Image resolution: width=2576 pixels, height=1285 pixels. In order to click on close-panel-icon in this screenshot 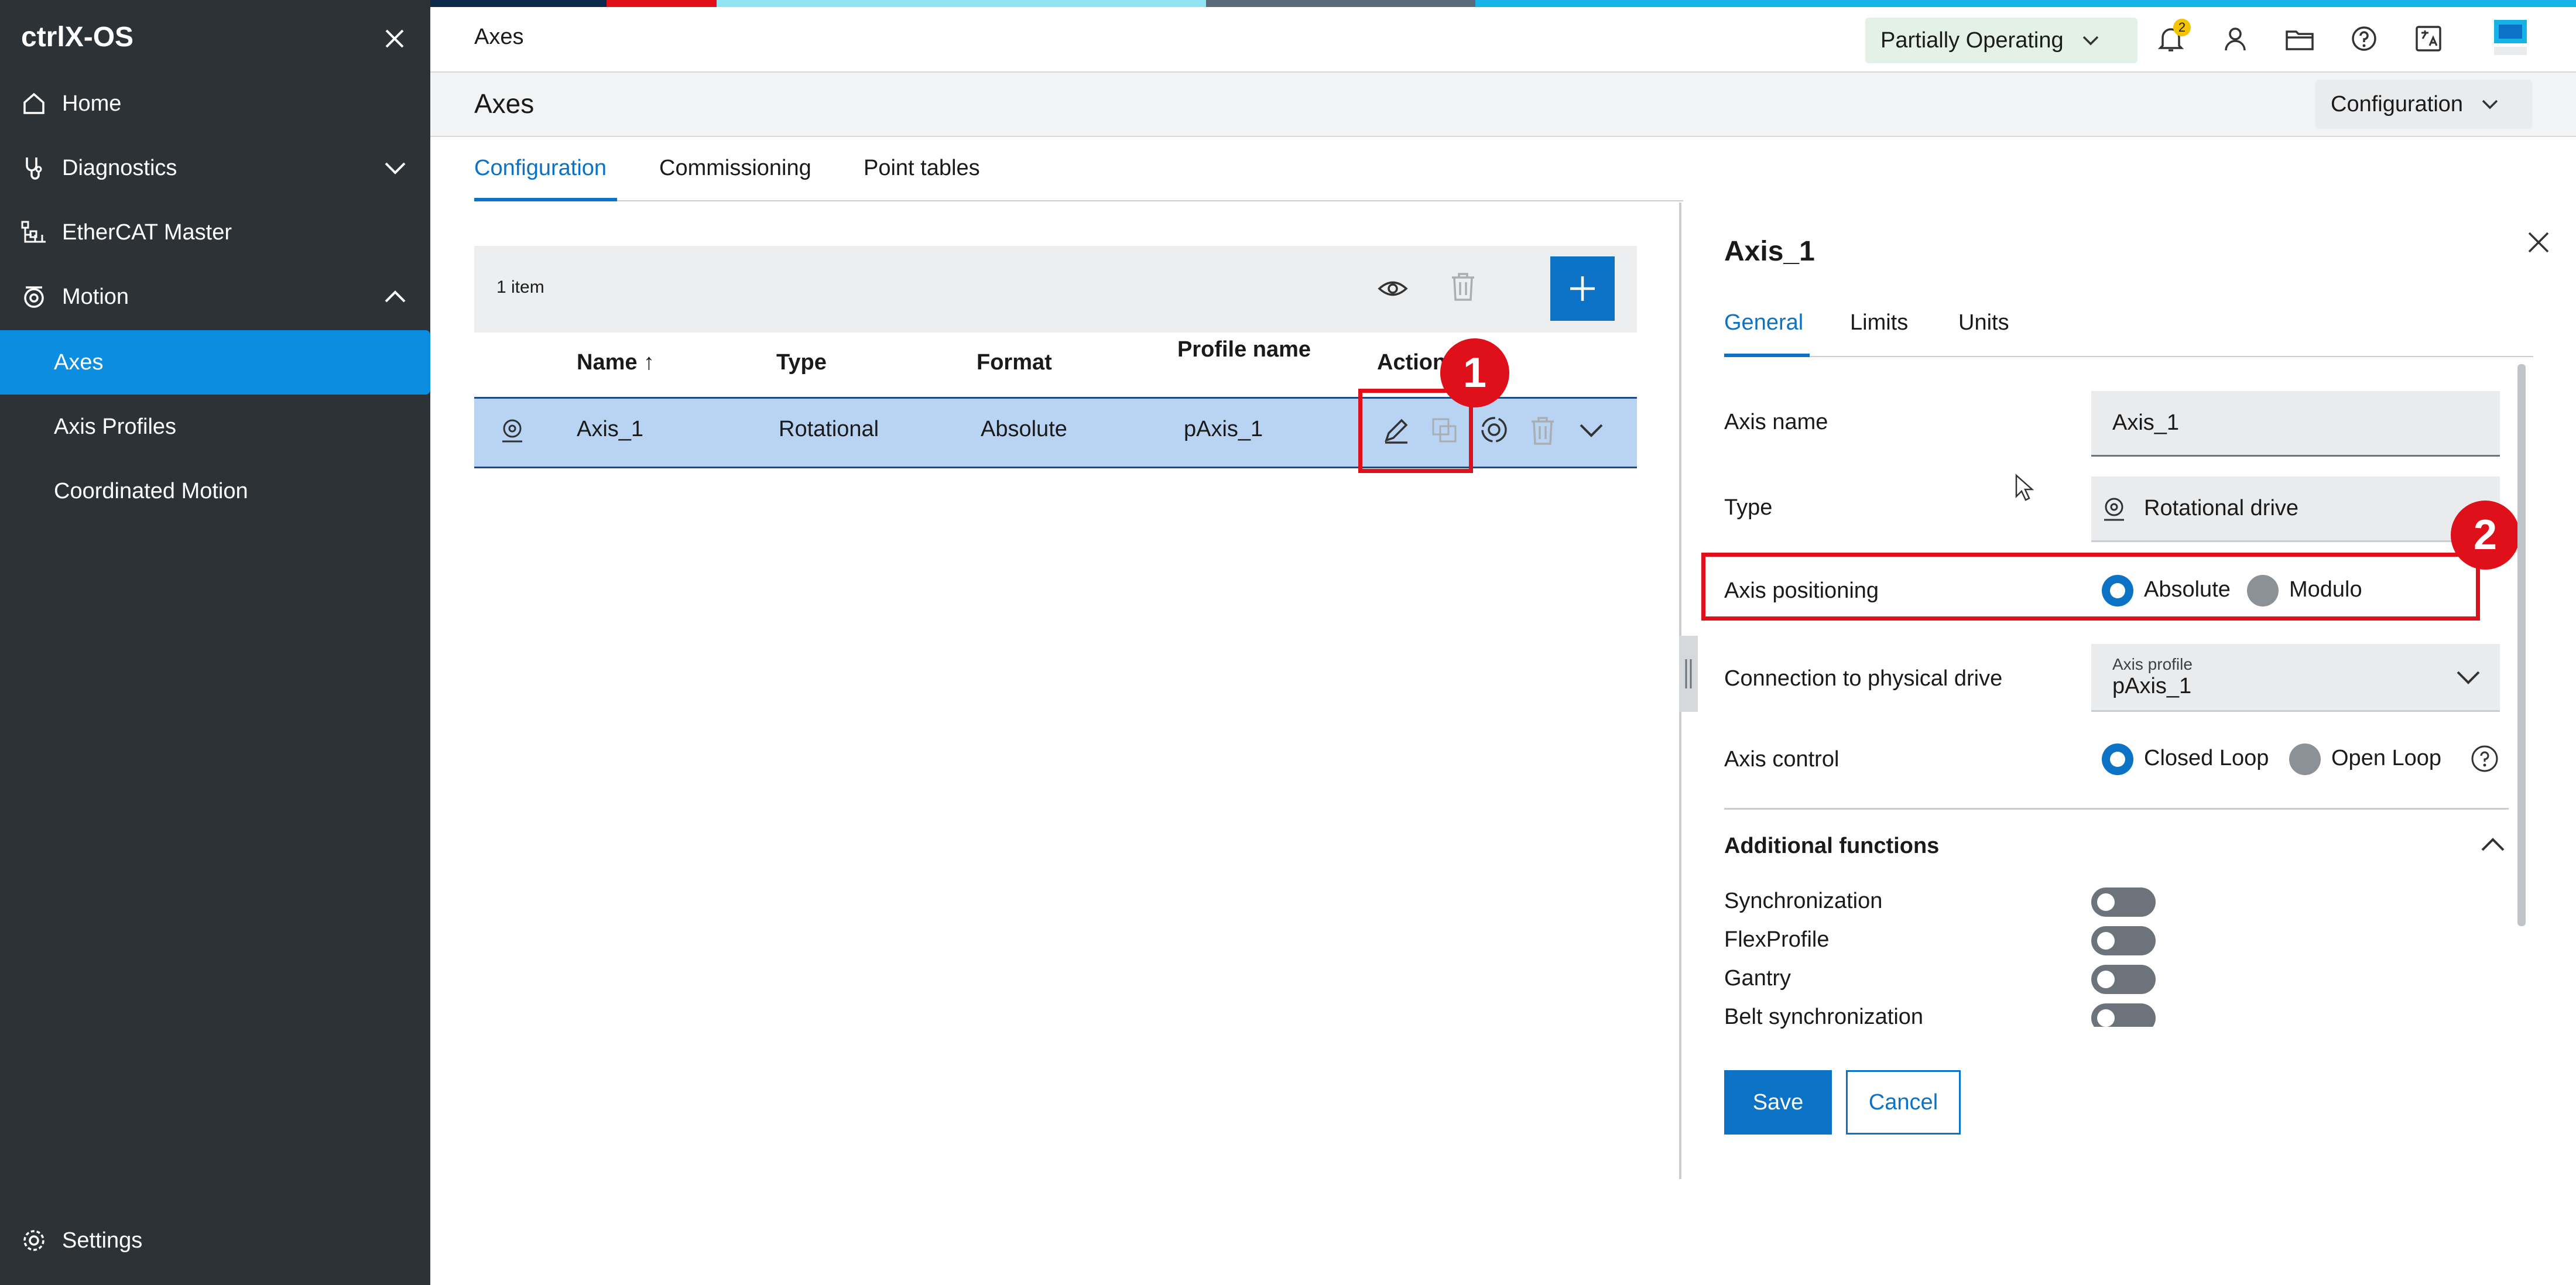, I will do `click(2538, 242)`.